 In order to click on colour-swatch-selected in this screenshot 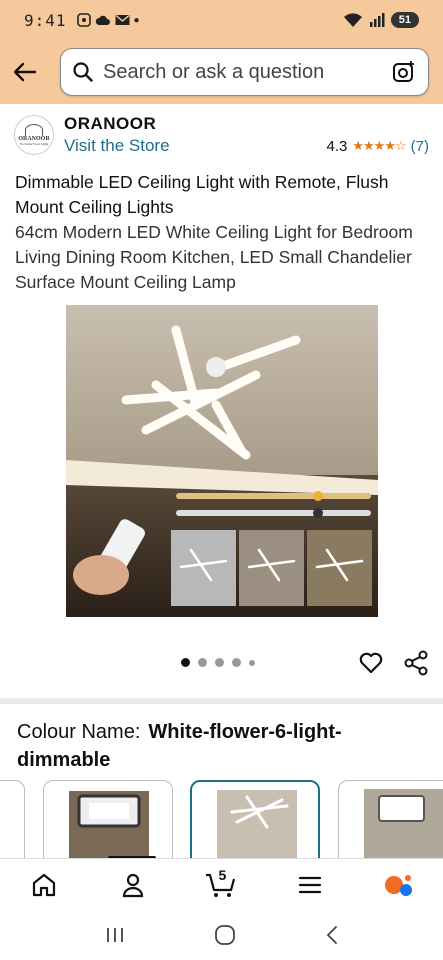, I will do `click(255, 819)`.